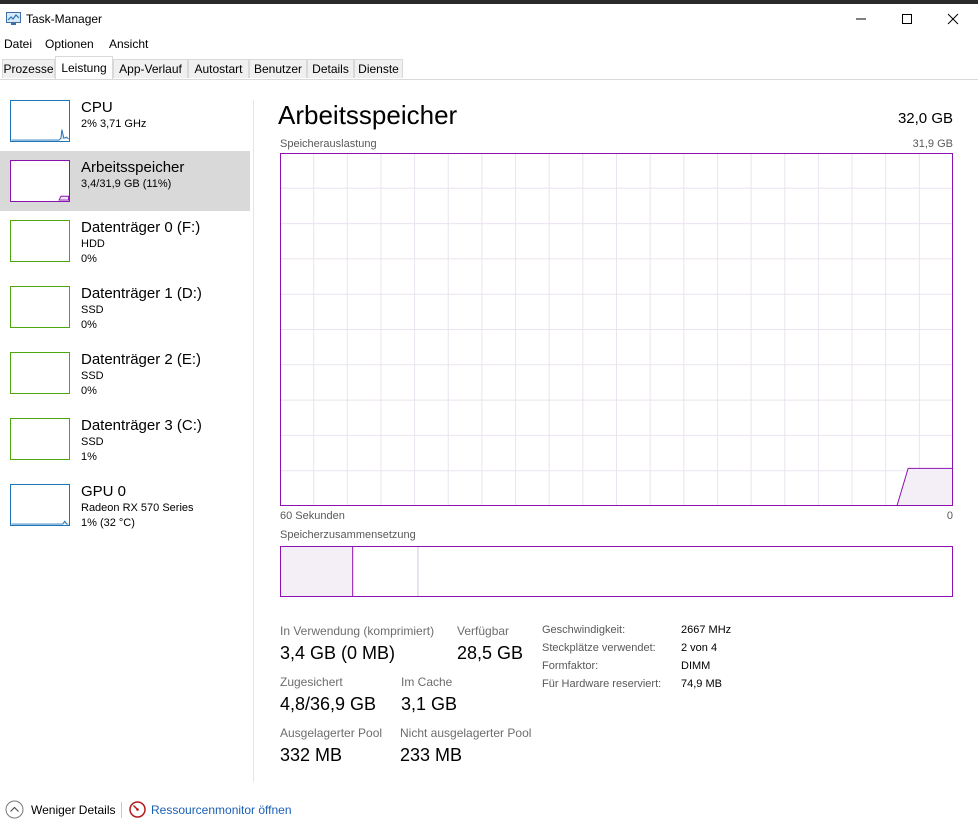 The height and width of the screenshot is (834, 978). What do you see at coordinates (490, 653) in the screenshot?
I see `available-value: 28,5 GB` at bounding box center [490, 653].